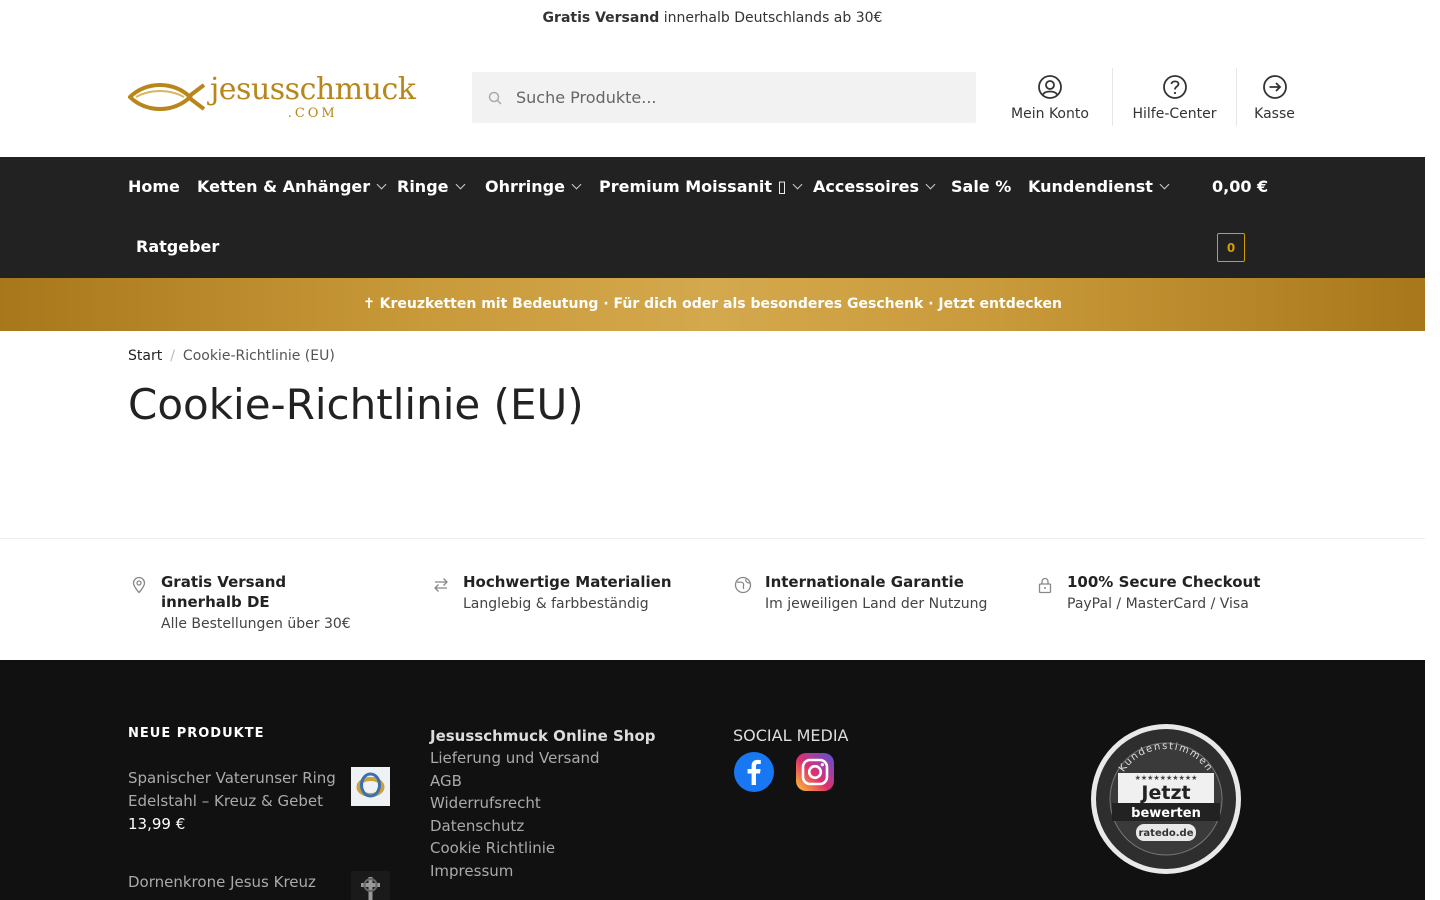 Image resolution: width=1440 pixels, height=900 pixels. I want to click on search-input, so click(736, 97).